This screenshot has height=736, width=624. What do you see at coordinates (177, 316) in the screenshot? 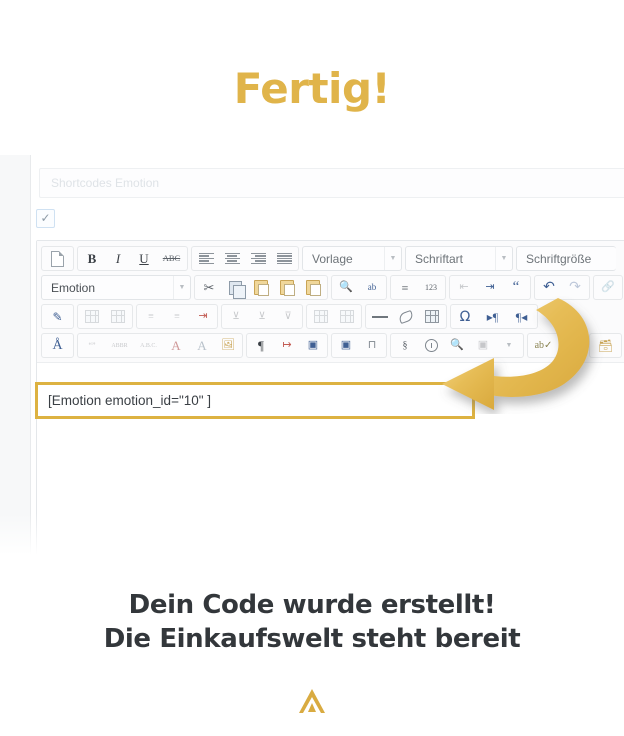
I see `list-item-properties-icon: ≡` at bounding box center [177, 316].